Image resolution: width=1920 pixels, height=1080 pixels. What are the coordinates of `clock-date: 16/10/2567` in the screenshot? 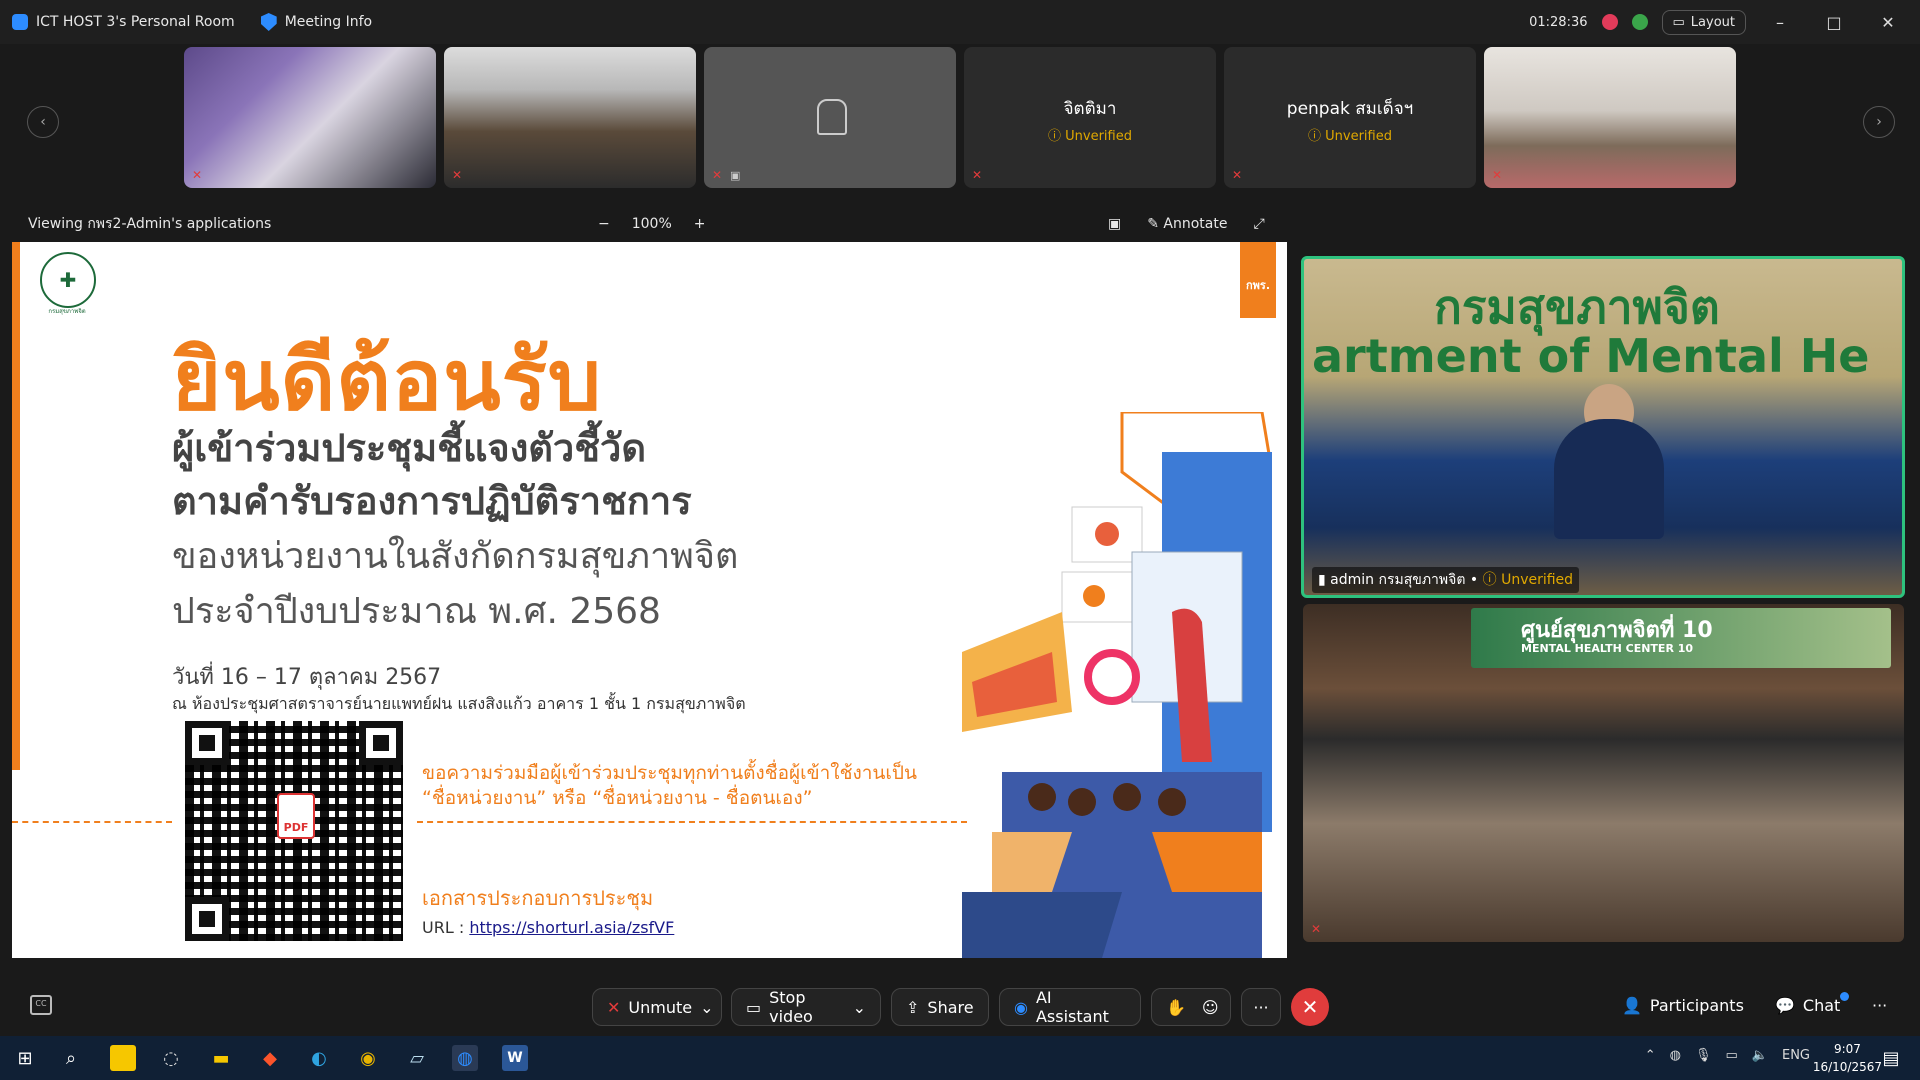 It's located at (1847, 1067).